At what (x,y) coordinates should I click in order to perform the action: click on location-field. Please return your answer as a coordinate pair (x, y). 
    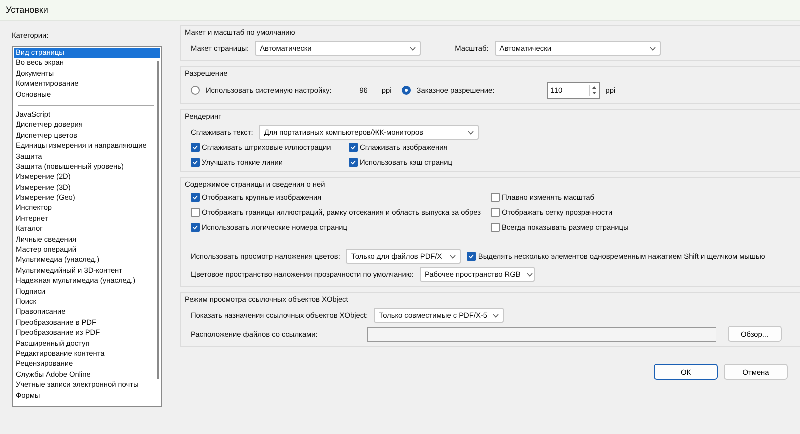
    Looking at the image, I should click on (541, 334).